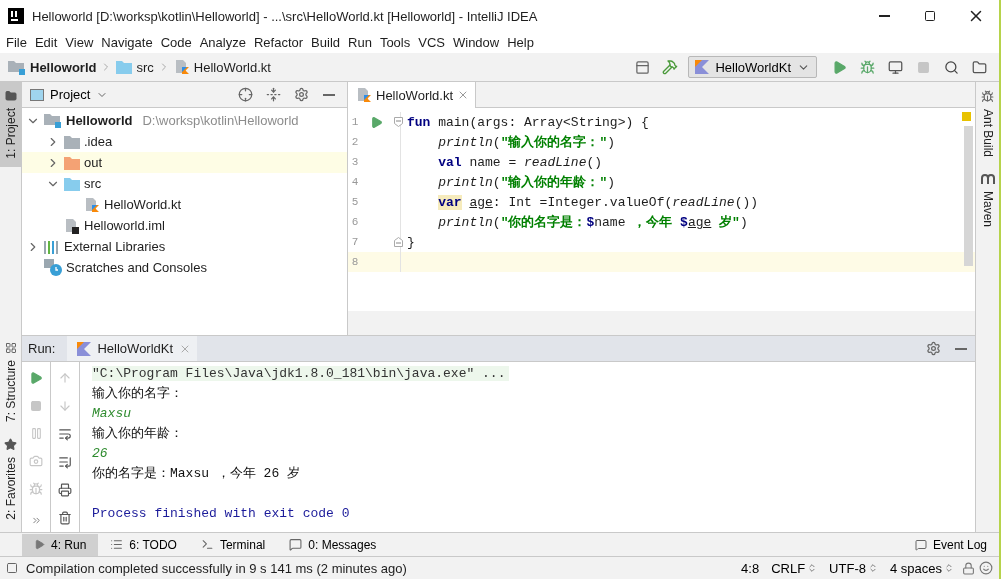 The height and width of the screenshot is (579, 1001). Describe the element at coordinates (273, 94) in the screenshot. I see `collapse-icon` at that location.